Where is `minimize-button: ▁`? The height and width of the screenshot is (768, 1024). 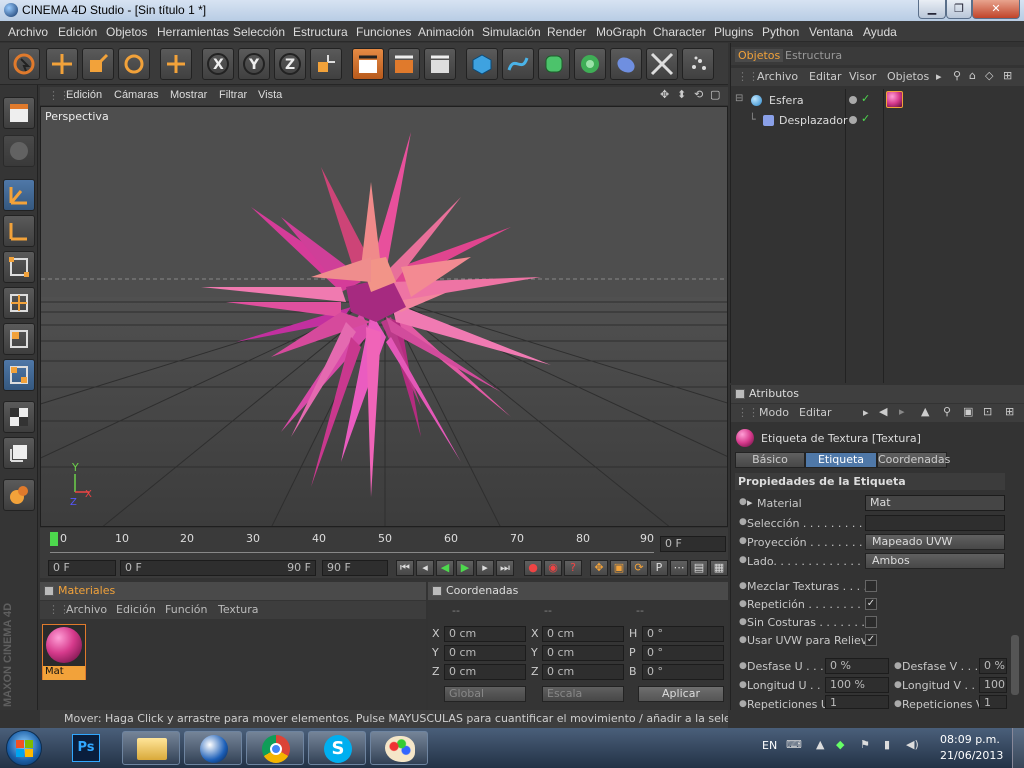 minimize-button: ▁ is located at coordinates (932, 9).